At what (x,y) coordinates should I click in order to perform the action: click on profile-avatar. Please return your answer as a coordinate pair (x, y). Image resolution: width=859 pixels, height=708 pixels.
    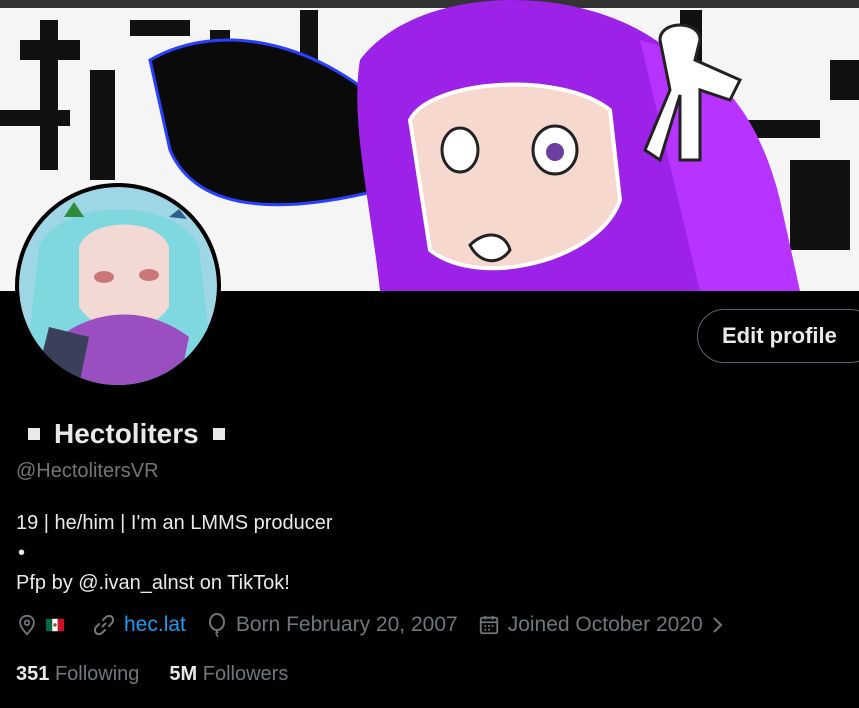
    Looking at the image, I should click on (118, 286).